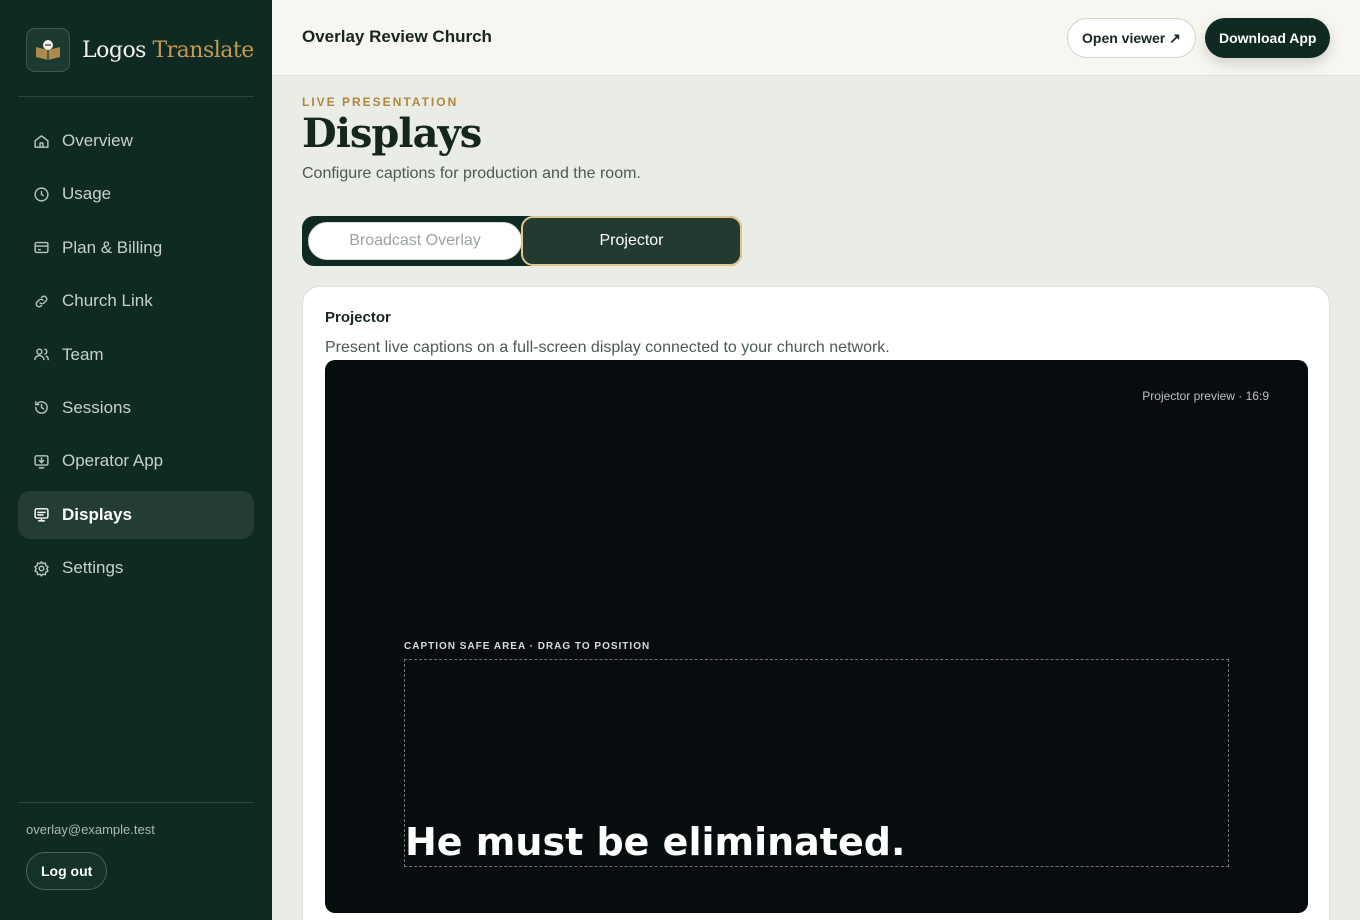 This screenshot has width=1360, height=920. What do you see at coordinates (136, 514) in the screenshot?
I see `sidebar-item-displays: Displays` at bounding box center [136, 514].